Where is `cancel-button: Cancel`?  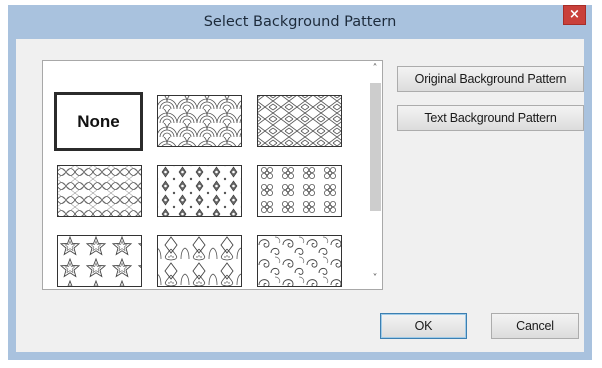
cancel-button: Cancel is located at coordinates (535, 326).